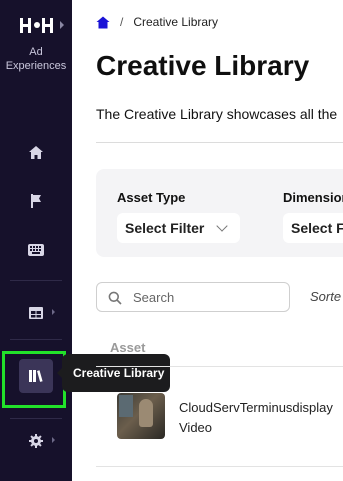  I want to click on sidebar-item-layouts, so click(36, 313).